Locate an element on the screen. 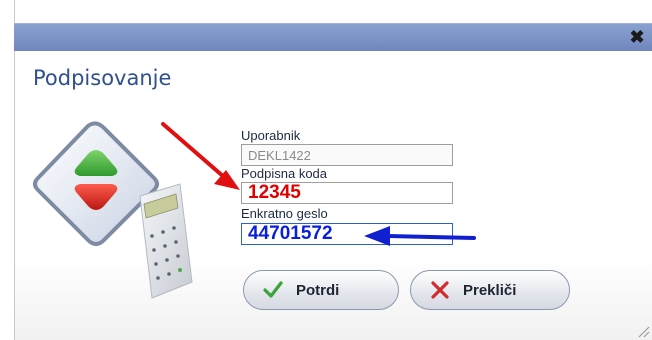 The width and height of the screenshot is (652, 340). cancel-button-label: Prekliči is located at coordinates (490, 290).